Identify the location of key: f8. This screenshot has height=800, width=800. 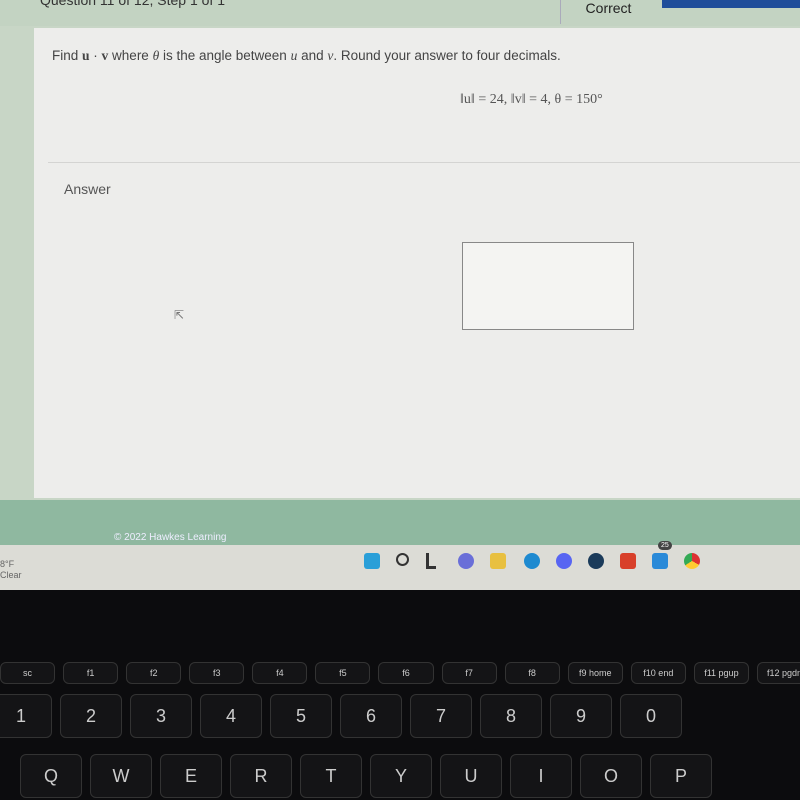
(532, 673).